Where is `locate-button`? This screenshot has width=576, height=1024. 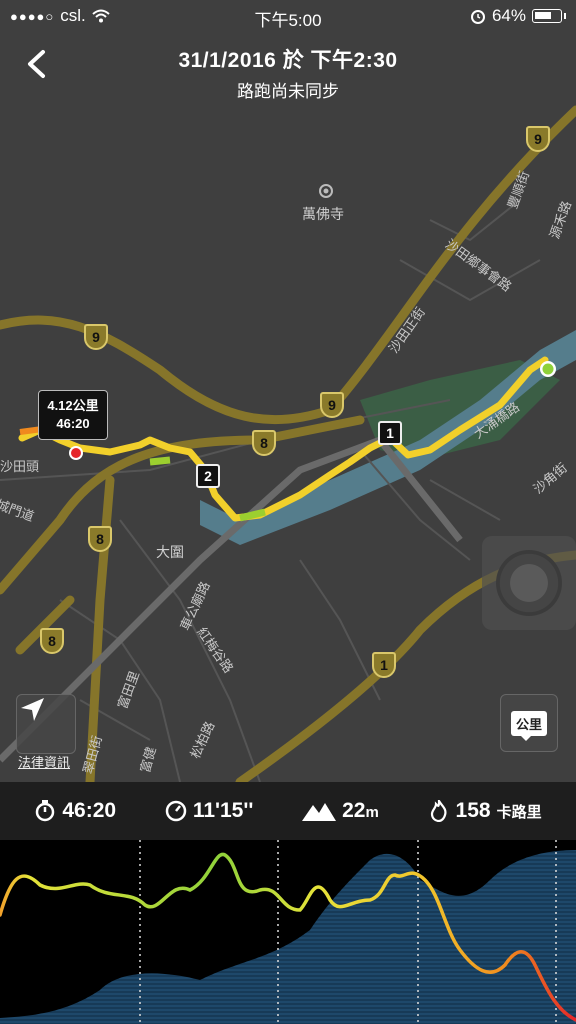
locate-button is located at coordinates (46, 724).